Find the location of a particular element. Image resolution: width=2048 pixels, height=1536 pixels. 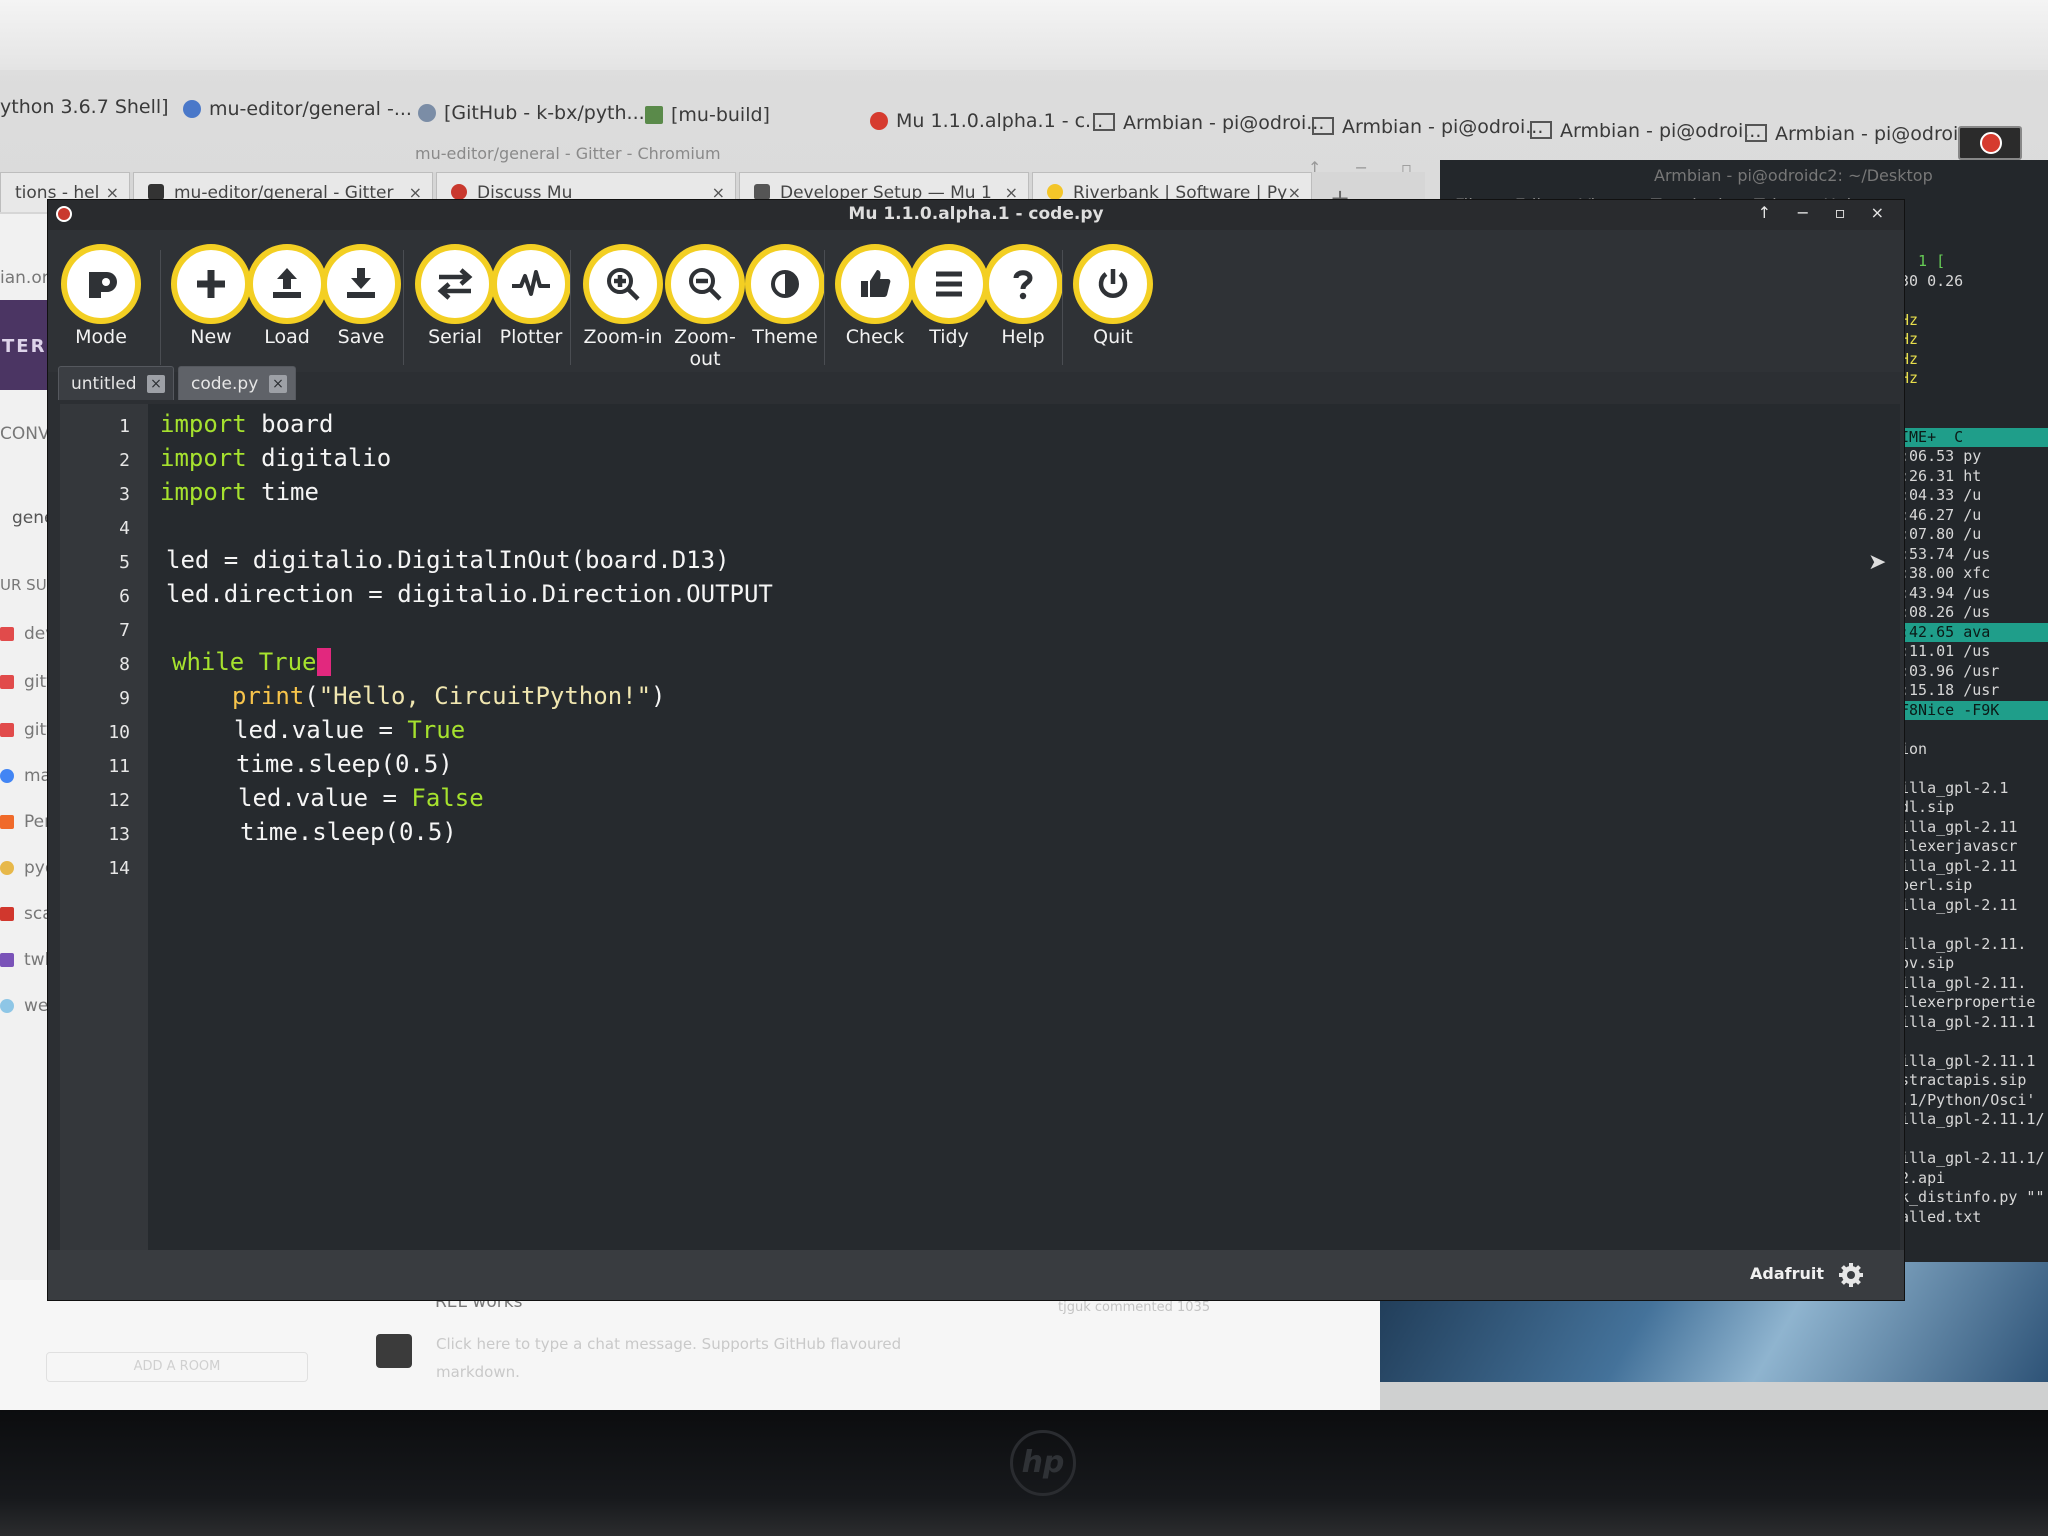

terminal-line: .1/Python/Osci' is located at coordinates (1968, 1099).